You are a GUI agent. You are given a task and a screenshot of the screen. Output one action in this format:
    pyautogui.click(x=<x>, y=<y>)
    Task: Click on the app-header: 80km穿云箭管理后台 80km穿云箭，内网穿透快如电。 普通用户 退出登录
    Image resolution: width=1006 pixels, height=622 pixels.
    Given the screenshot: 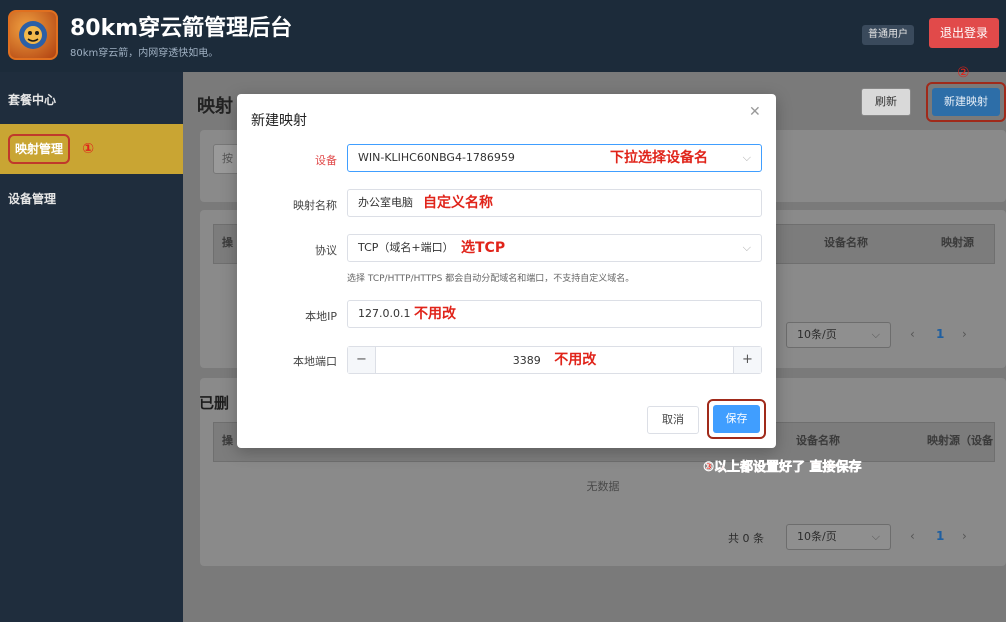 What is the action you would take?
    pyautogui.click(x=503, y=36)
    